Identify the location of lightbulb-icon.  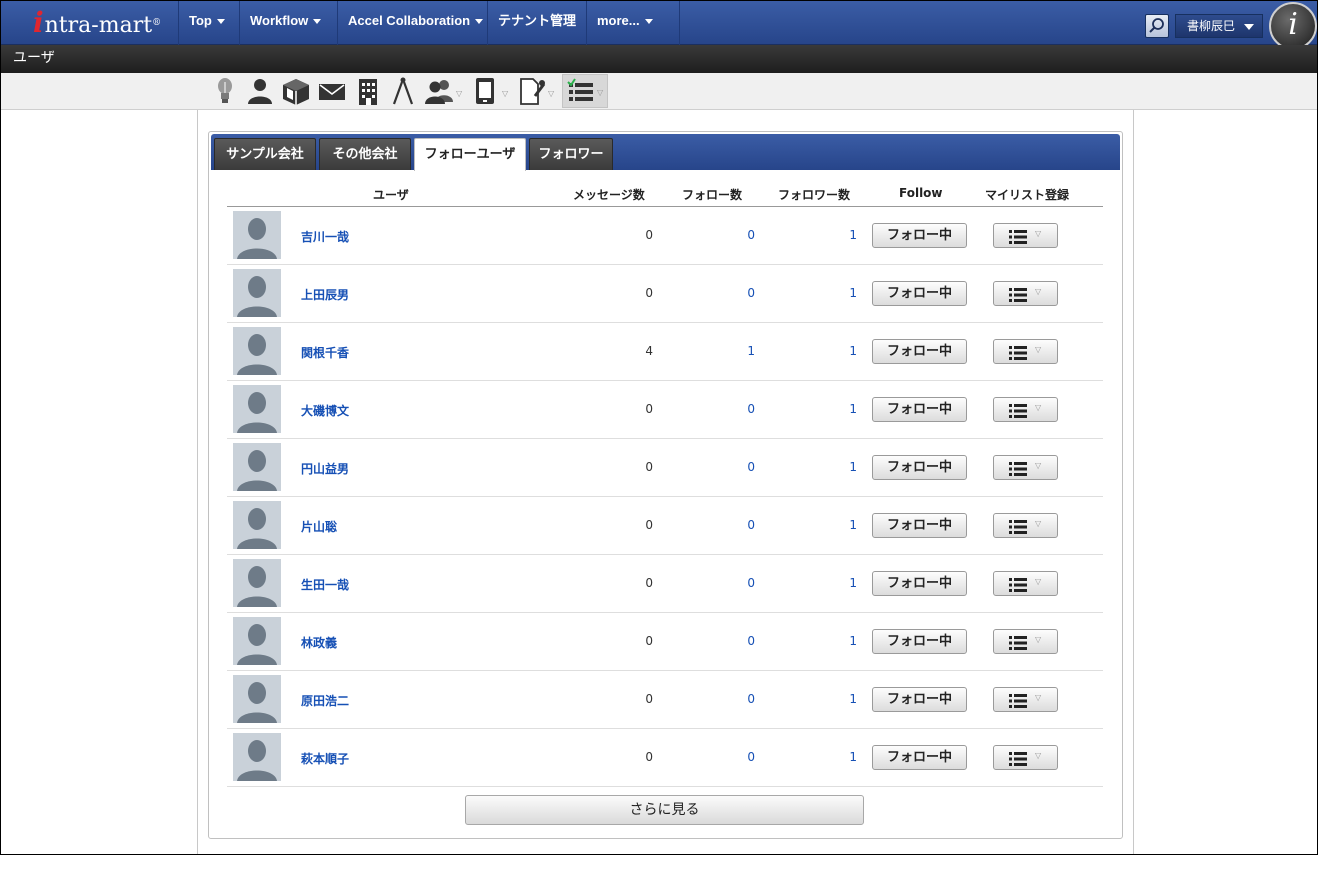
(225, 91).